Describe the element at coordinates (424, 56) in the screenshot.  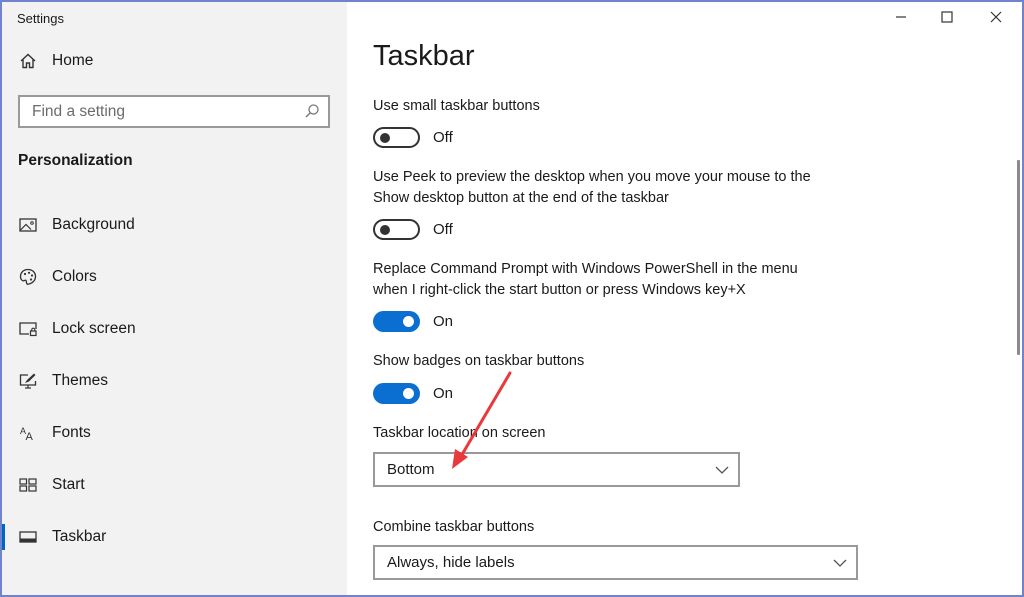
I see `page-title: Taskbar` at that location.